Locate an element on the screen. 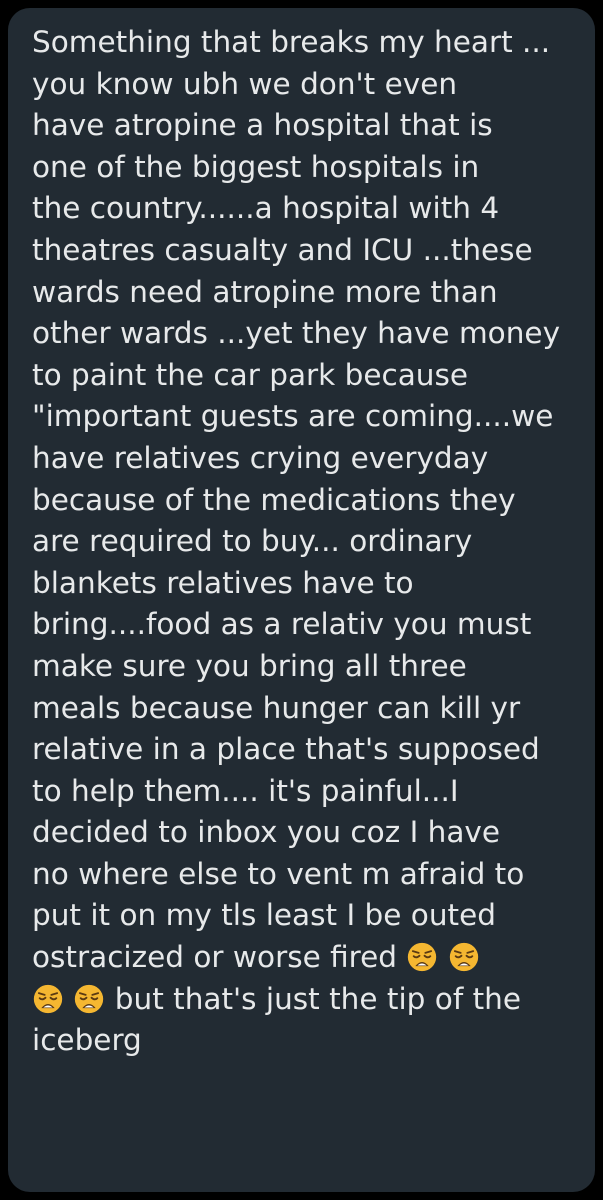  message-line: theatres casualty and ICU ...these is located at coordinates (282, 249).